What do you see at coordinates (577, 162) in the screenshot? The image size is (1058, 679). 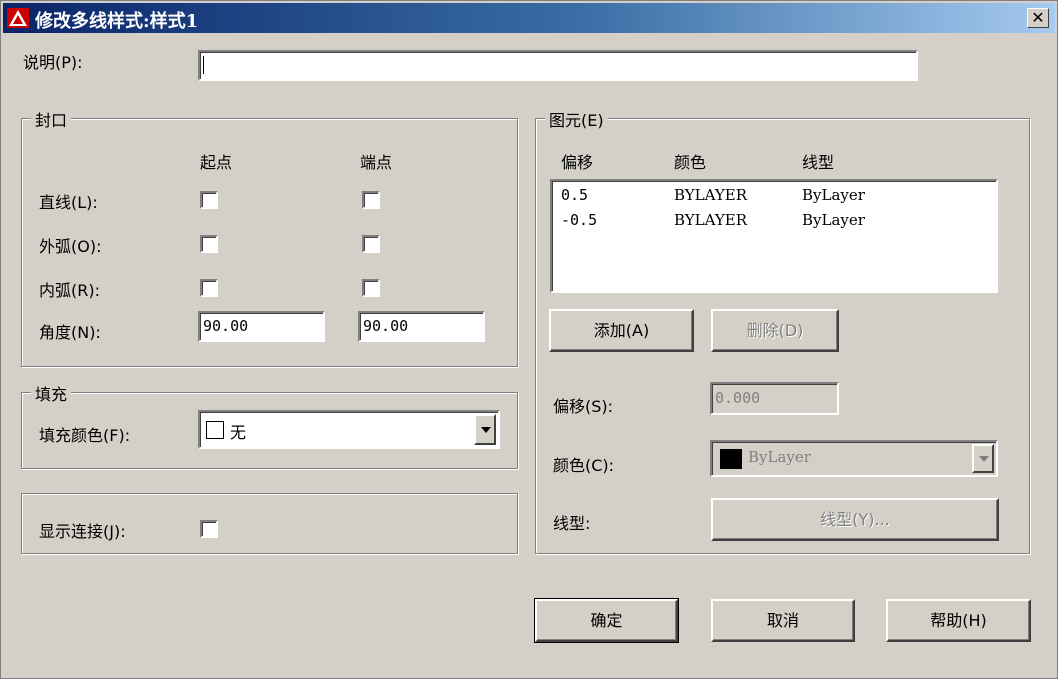 I see `col-header-offset: 偏移` at bounding box center [577, 162].